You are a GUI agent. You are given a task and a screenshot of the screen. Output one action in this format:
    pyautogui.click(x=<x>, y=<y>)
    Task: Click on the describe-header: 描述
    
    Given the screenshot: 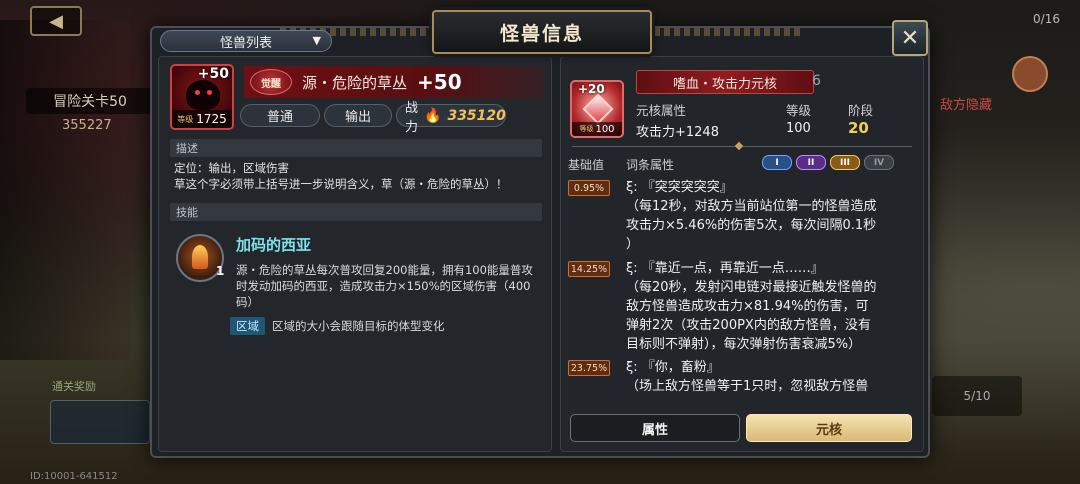 What is the action you would take?
    pyautogui.click(x=356, y=148)
    